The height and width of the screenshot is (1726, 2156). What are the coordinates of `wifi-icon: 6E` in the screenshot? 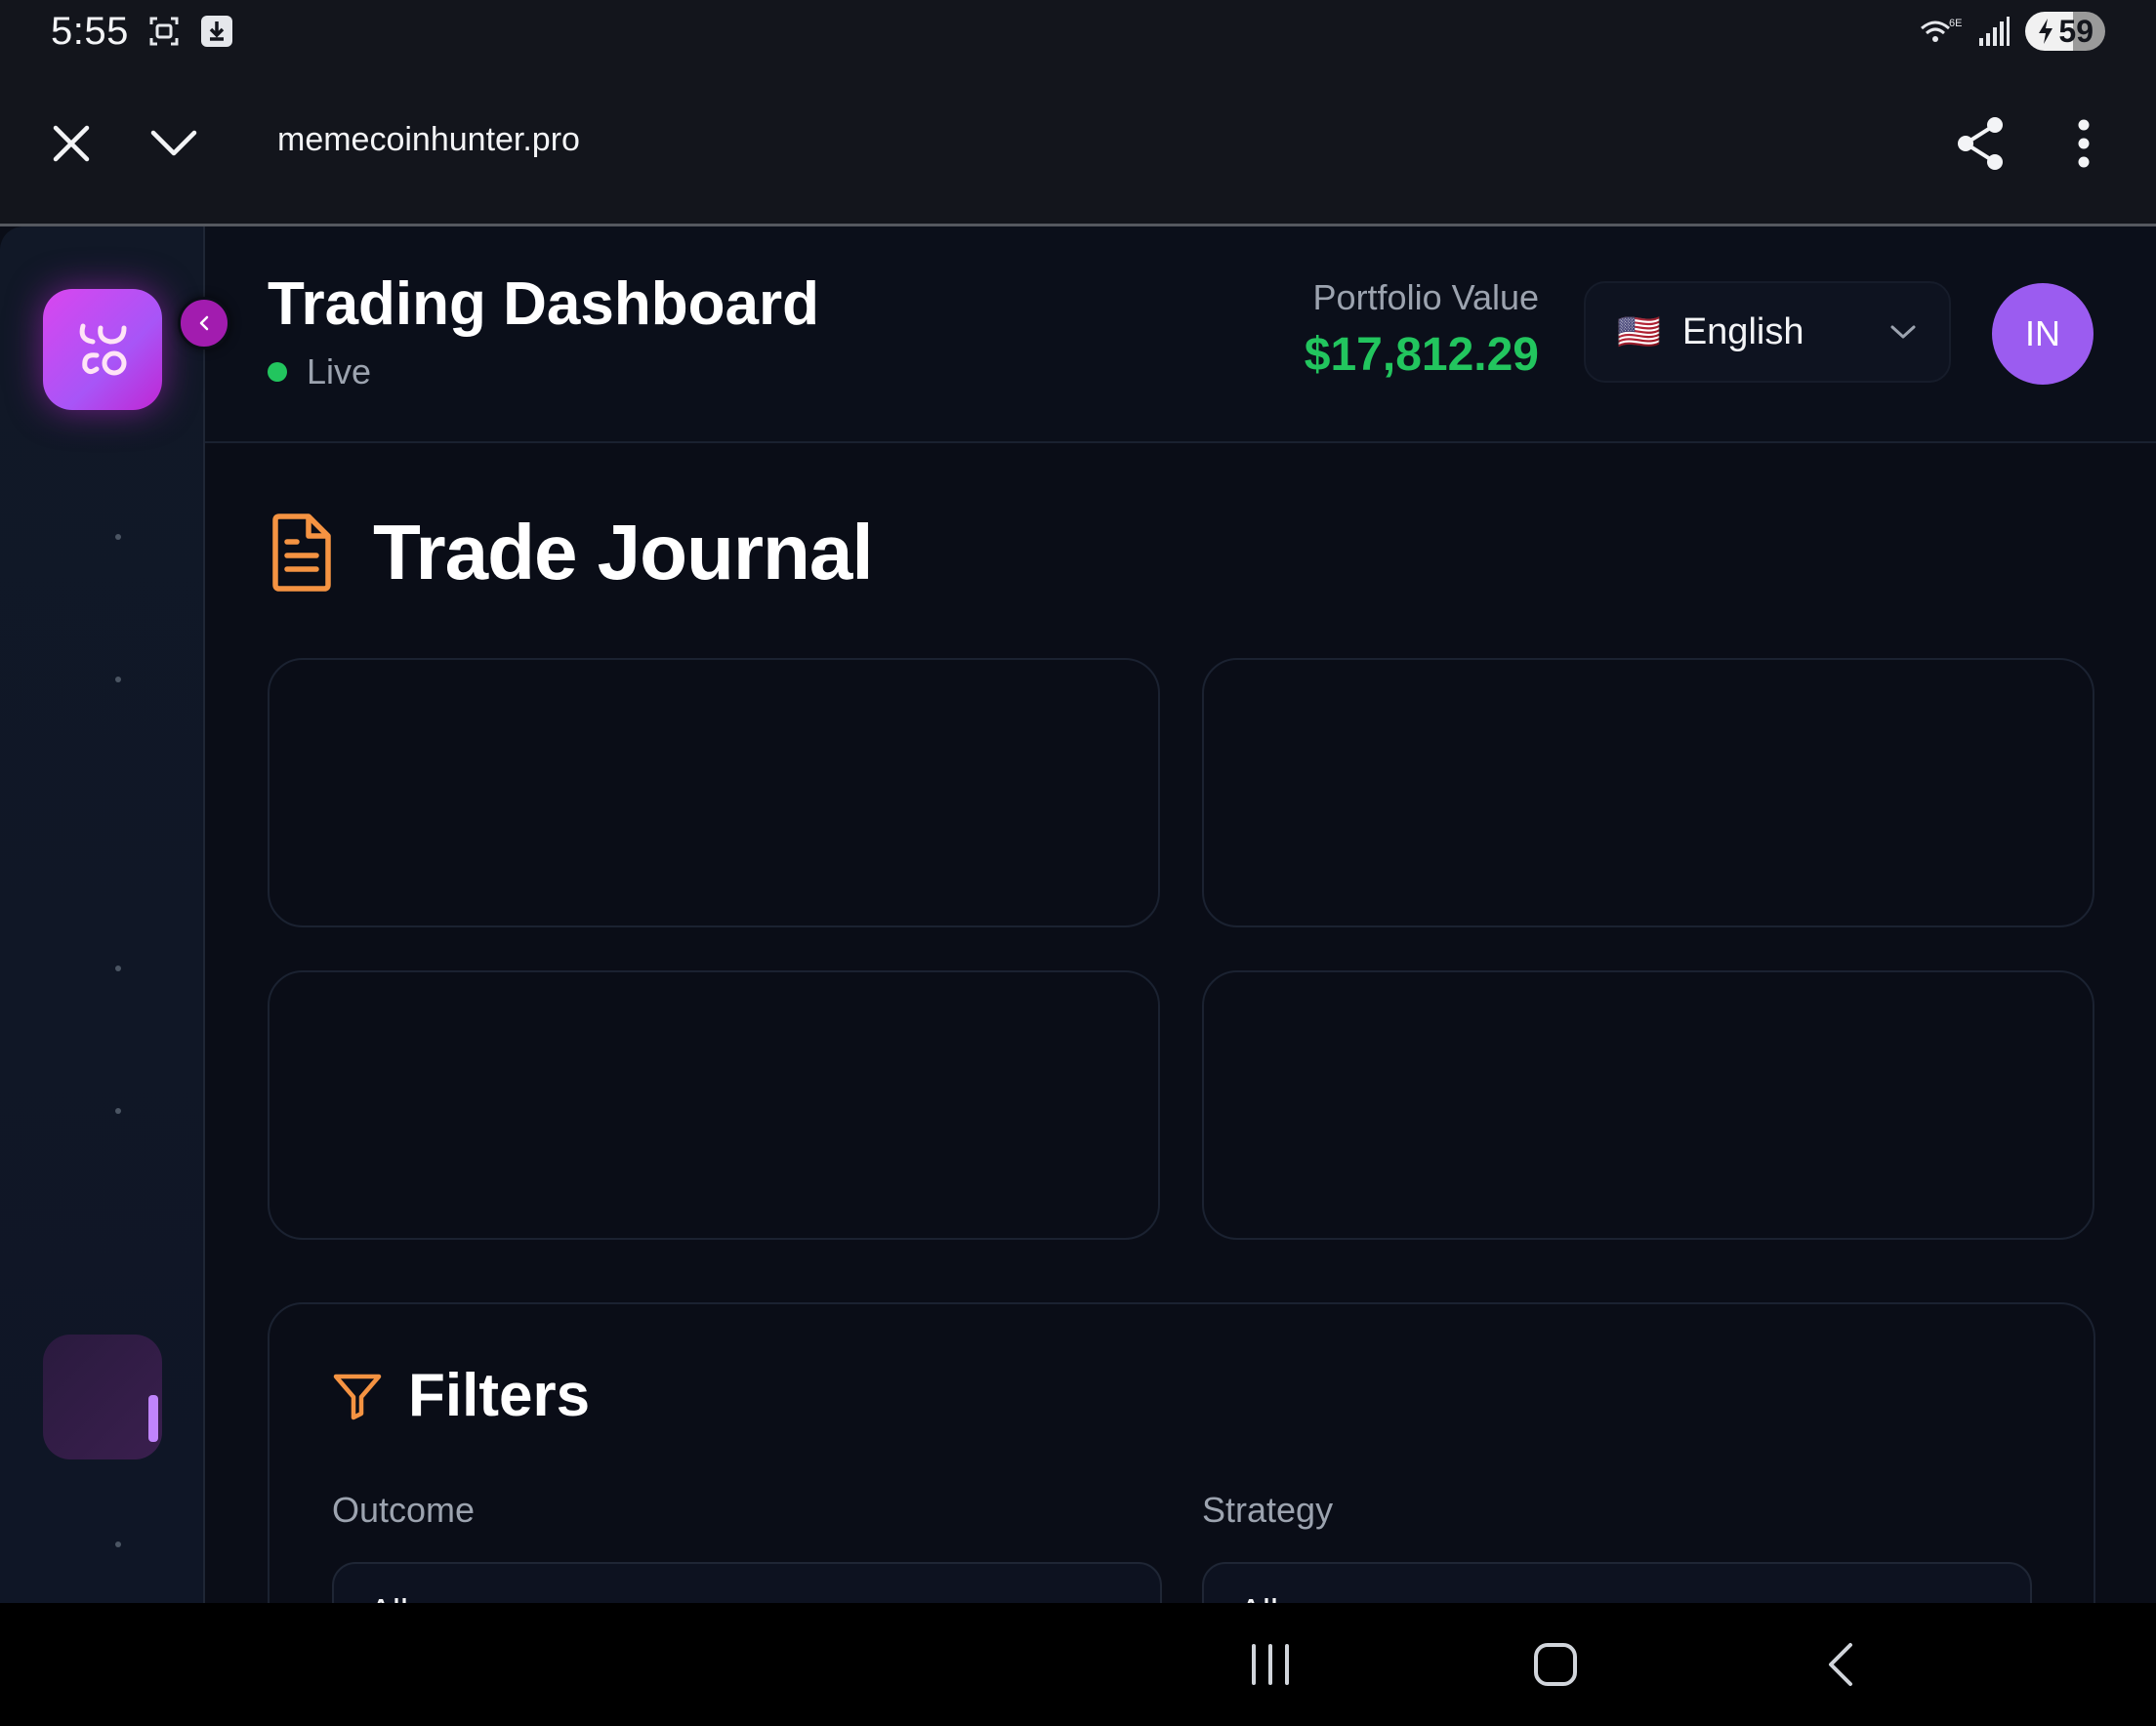 It's located at (1941, 31).